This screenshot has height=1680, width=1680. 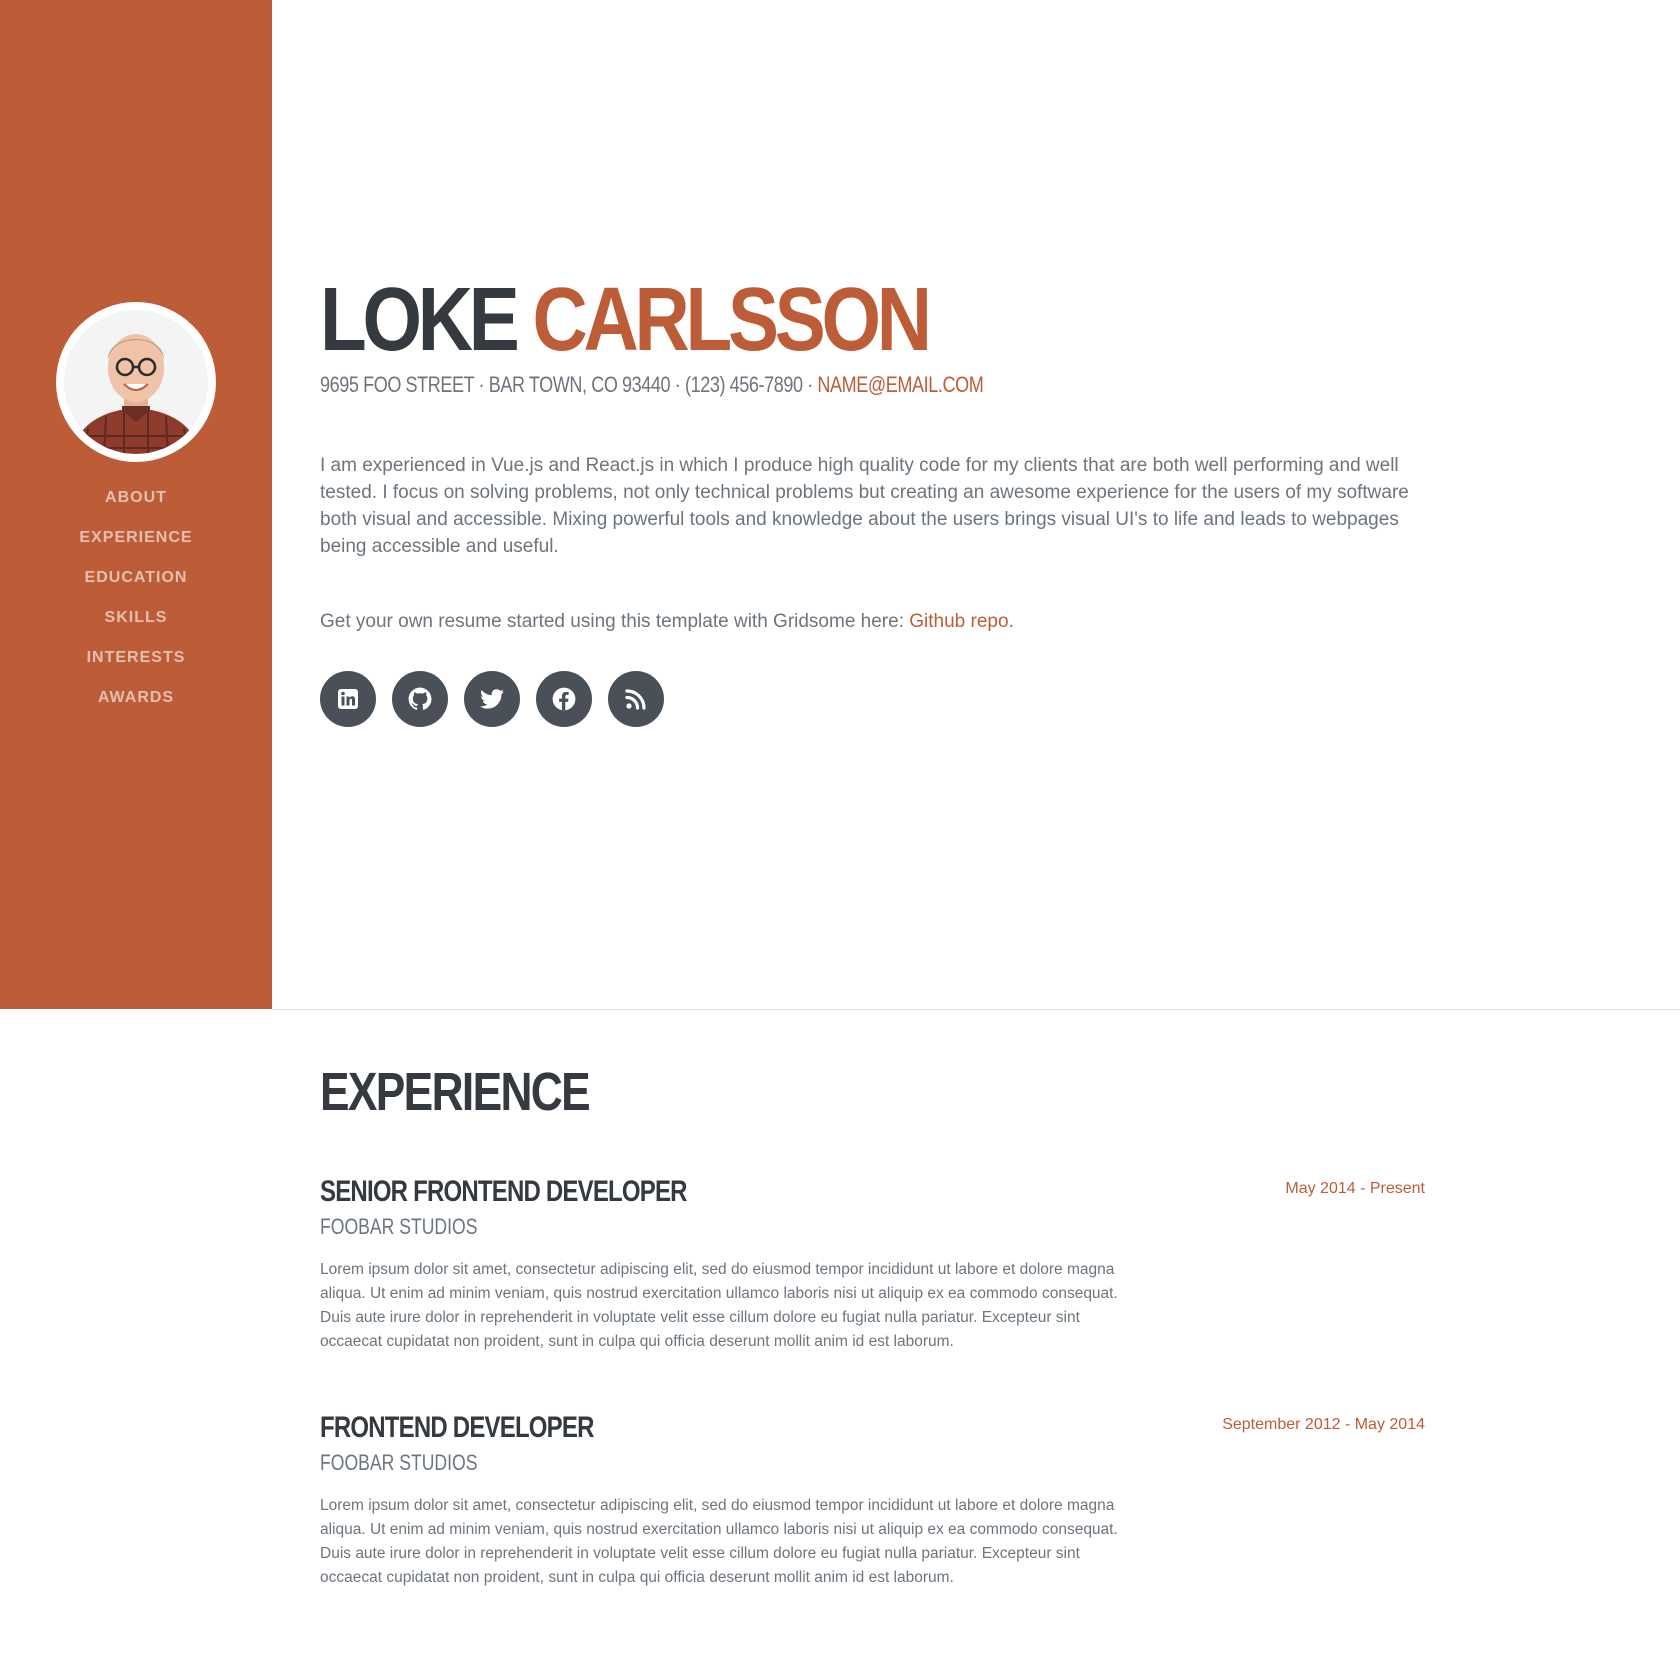 I want to click on nav-item-skills: SKILLS, so click(x=136, y=620).